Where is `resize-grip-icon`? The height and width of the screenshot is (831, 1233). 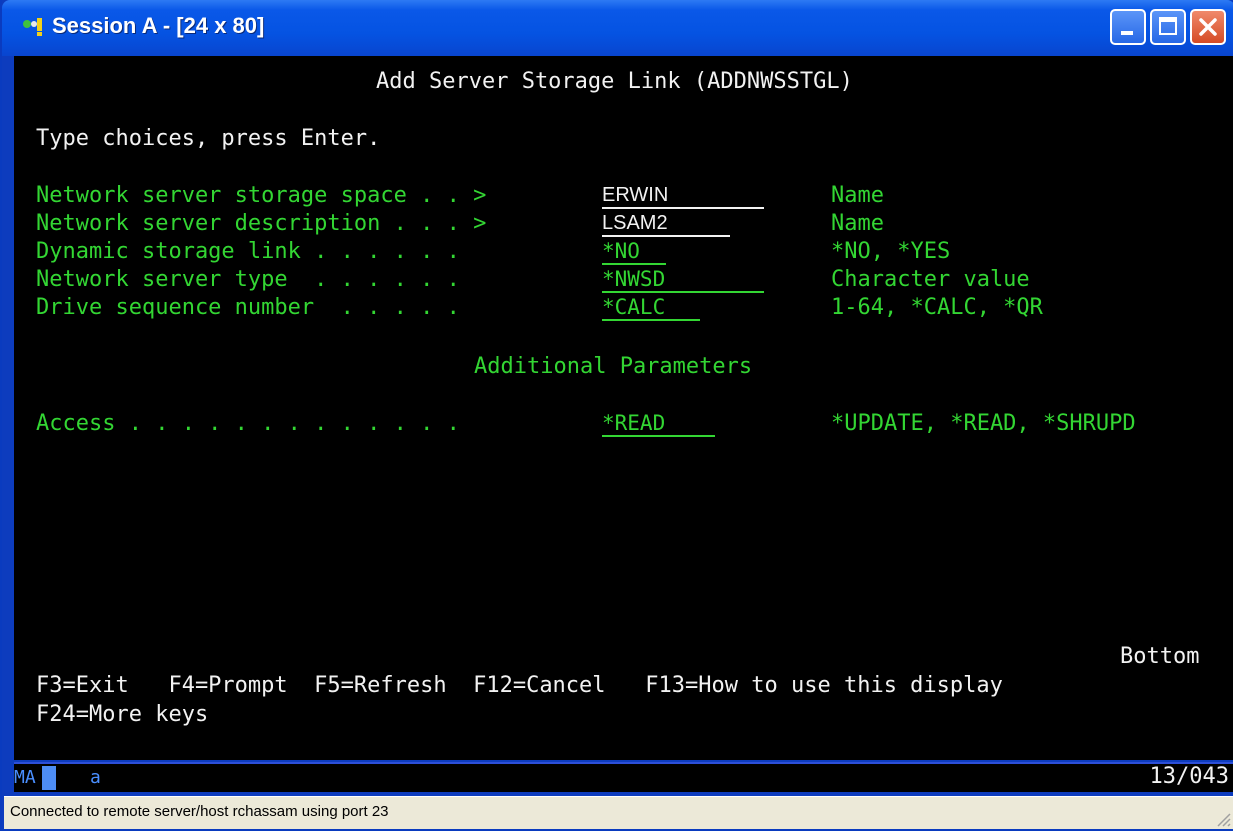
resize-grip-icon is located at coordinates (1222, 818).